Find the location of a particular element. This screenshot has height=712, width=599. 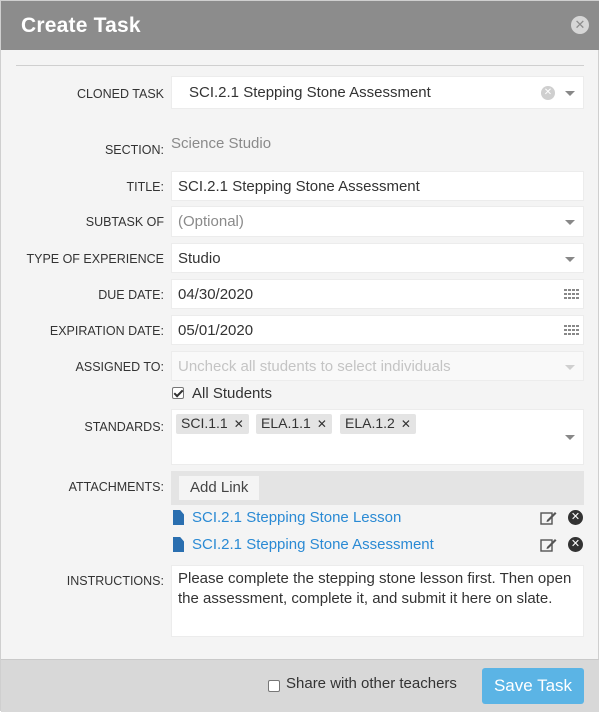

dialog-header: Create Task ✕ is located at coordinates (300, 25).